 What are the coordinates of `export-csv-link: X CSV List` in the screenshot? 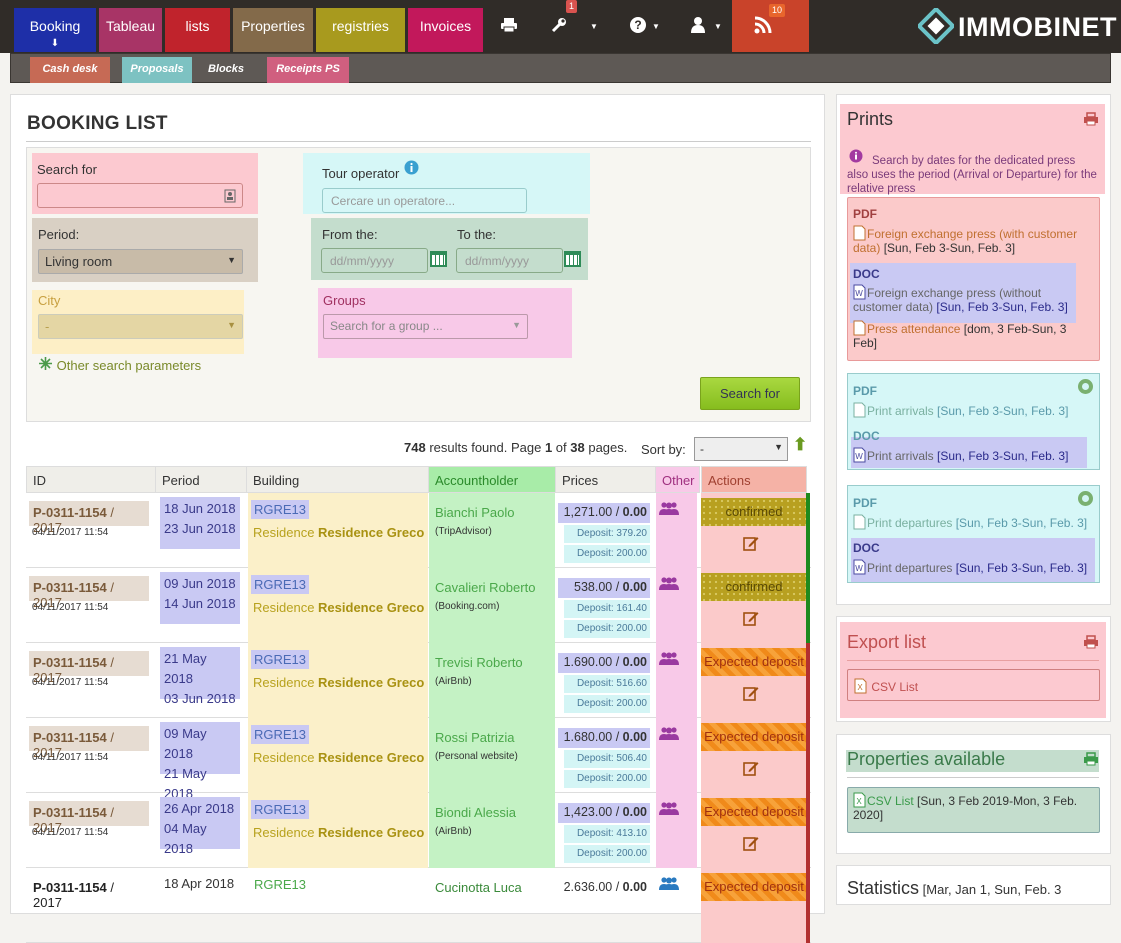 It's located at (973, 685).